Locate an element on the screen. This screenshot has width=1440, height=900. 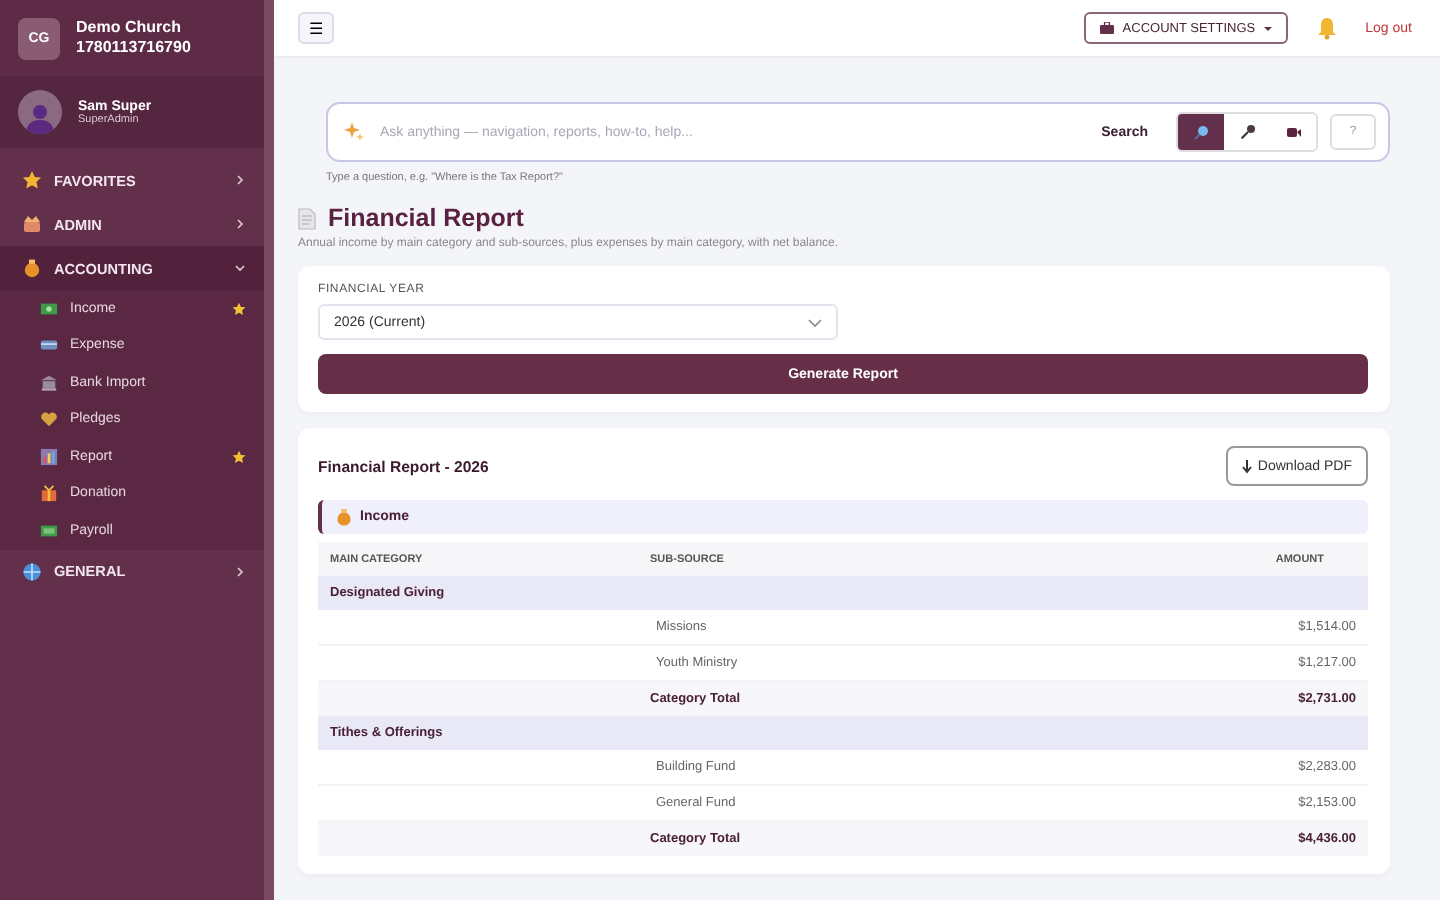
org-name: Demo Church is located at coordinates (129, 28).